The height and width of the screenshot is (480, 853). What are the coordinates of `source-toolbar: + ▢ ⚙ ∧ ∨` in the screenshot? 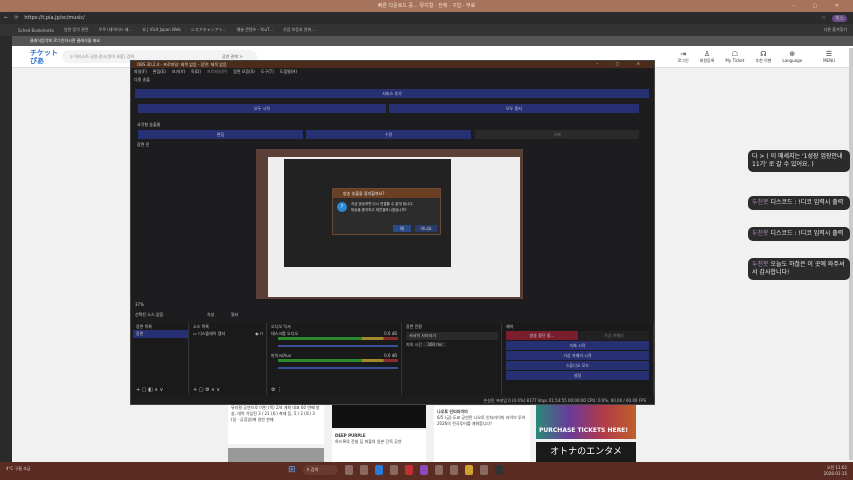 It's located at (206, 390).